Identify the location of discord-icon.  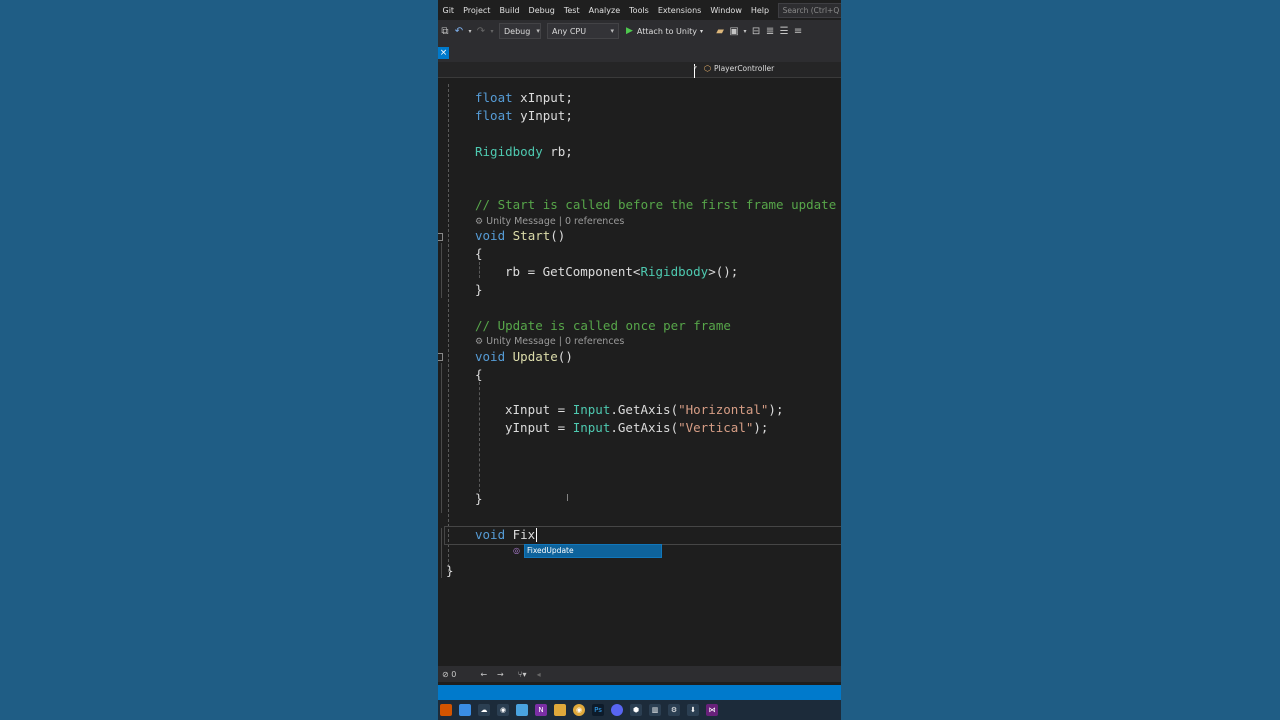
(617, 710).